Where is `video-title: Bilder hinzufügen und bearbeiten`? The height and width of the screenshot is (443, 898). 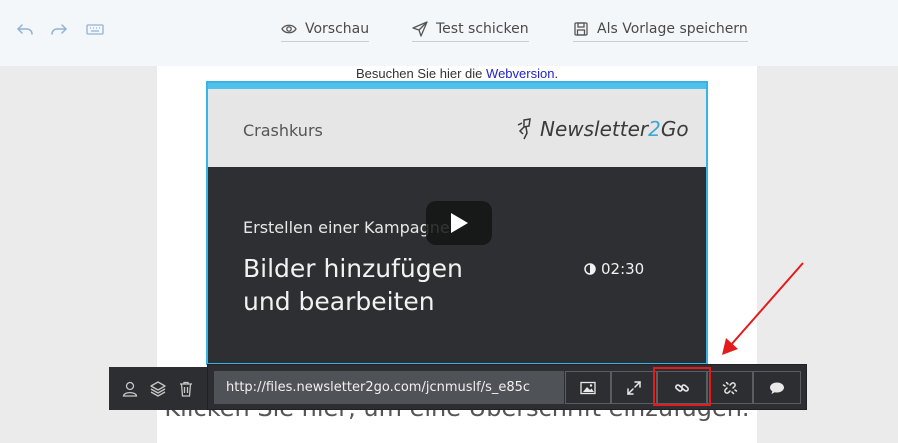 video-title: Bilder hinzufügen und bearbeiten is located at coordinates (393, 285).